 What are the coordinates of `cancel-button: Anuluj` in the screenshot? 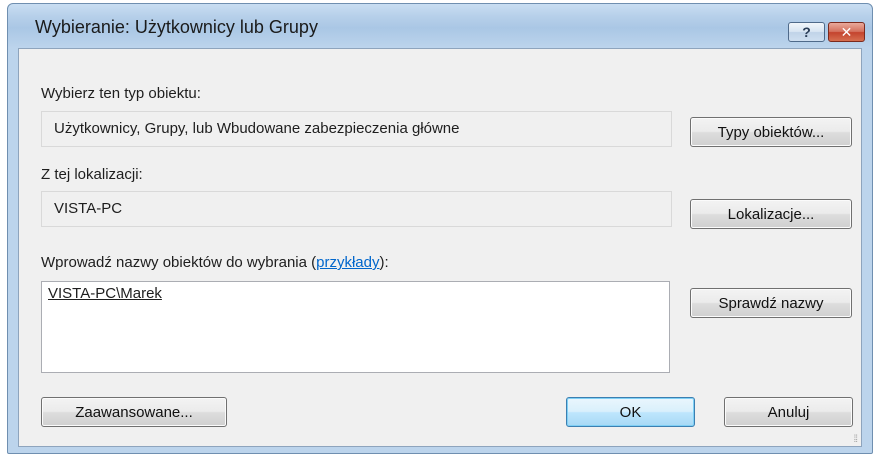 It's located at (788, 412).